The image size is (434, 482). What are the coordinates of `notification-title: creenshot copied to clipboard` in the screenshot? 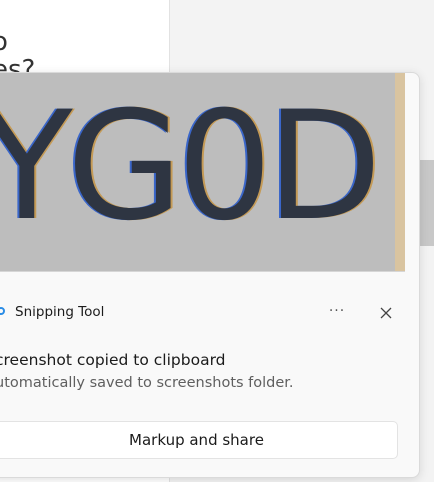 It's located at (113, 360).